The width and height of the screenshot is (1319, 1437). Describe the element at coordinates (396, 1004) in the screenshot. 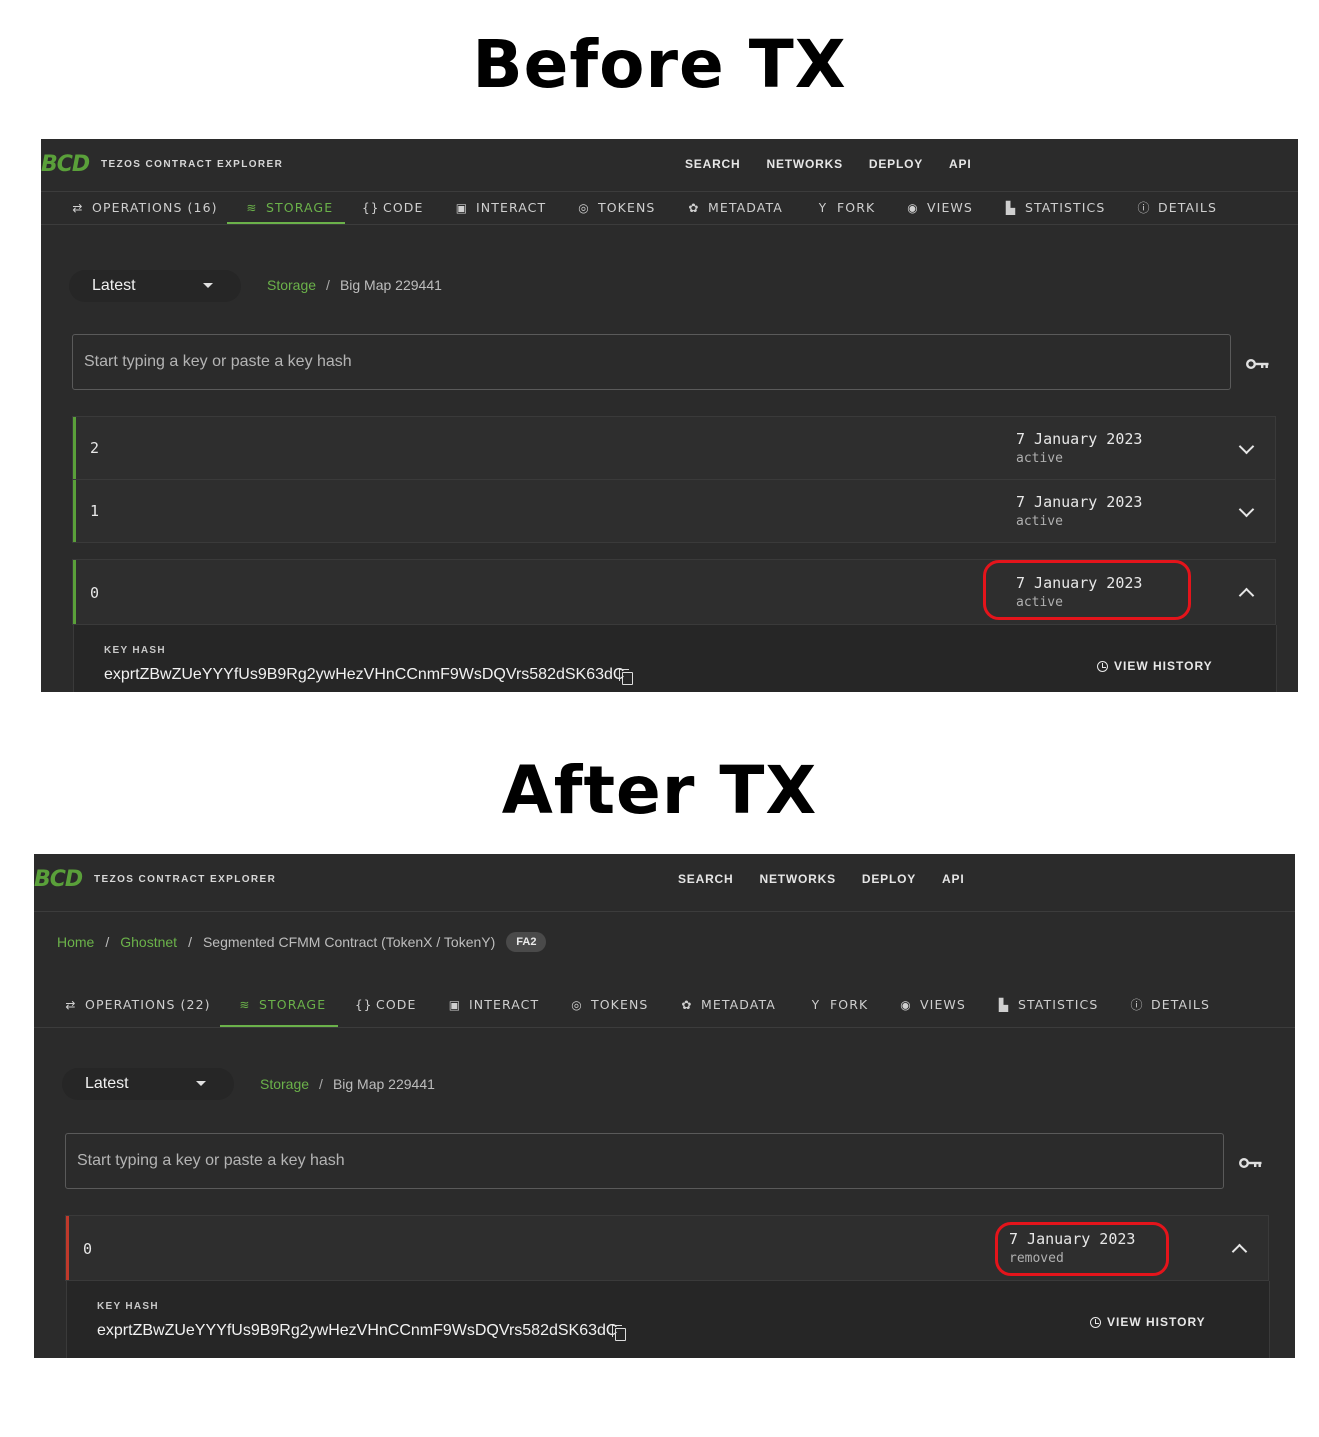

I see `tab-label: CODE` at that location.